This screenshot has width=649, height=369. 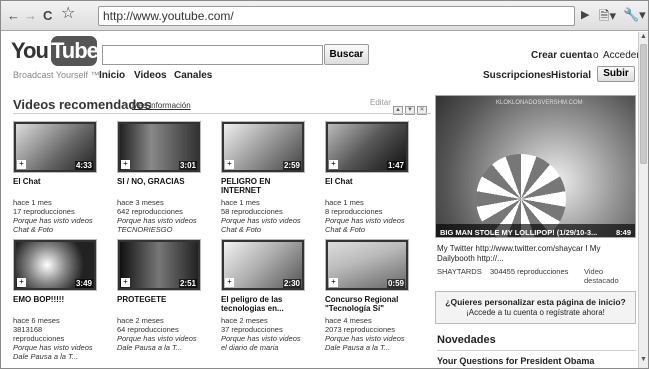 What do you see at coordinates (187, 165) in the screenshot?
I see `video-duration: 3:01` at bounding box center [187, 165].